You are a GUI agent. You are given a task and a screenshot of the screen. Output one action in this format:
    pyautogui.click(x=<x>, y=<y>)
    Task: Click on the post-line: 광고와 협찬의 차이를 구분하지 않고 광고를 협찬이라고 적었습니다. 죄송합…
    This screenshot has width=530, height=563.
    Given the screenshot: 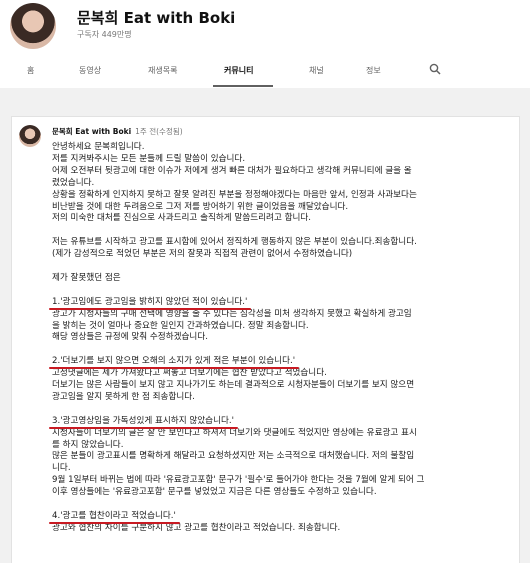 What is the action you would take?
    pyautogui.click(x=196, y=527)
    